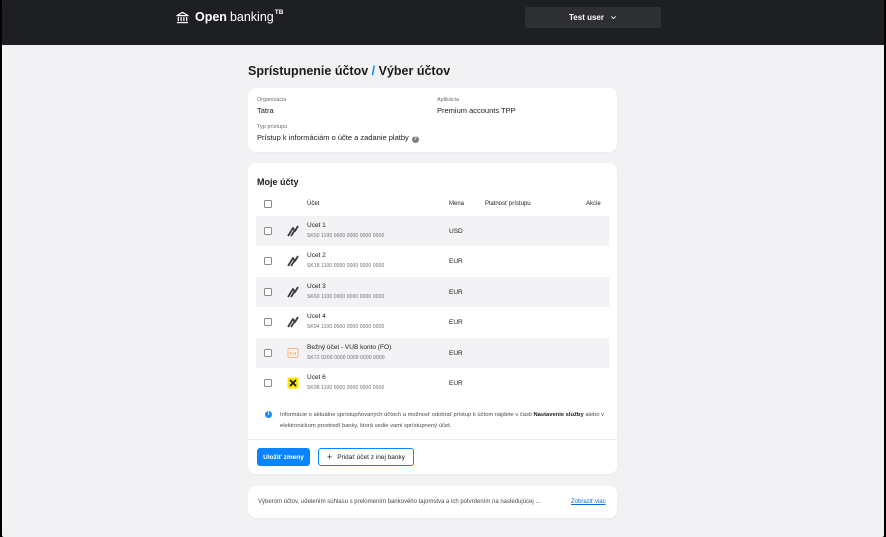 The image size is (886, 537). I want to click on save-changes-label: Uložiť zmeny, so click(283, 457).